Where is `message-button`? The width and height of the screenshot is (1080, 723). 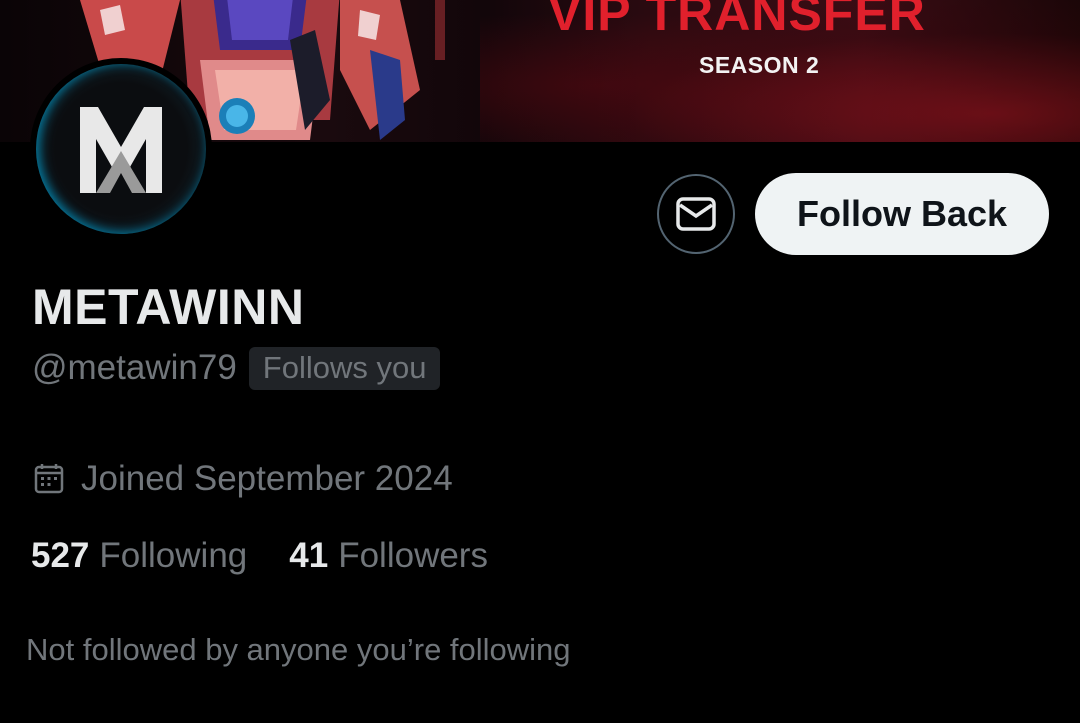
message-button is located at coordinates (696, 214).